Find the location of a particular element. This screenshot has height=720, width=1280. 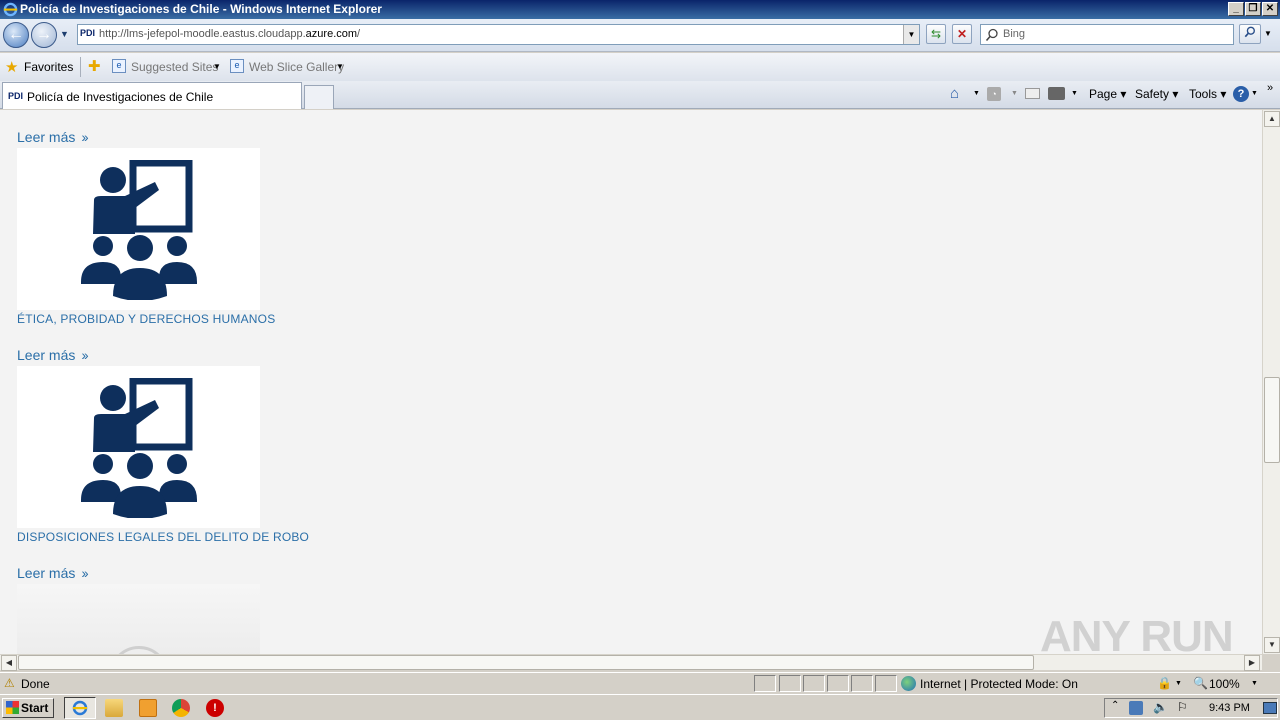

search-button is located at coordinates (1250, 34).